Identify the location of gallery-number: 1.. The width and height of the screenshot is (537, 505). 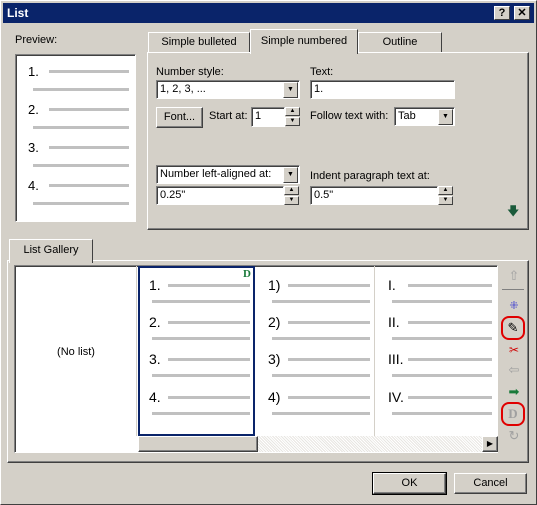
(155, 285).